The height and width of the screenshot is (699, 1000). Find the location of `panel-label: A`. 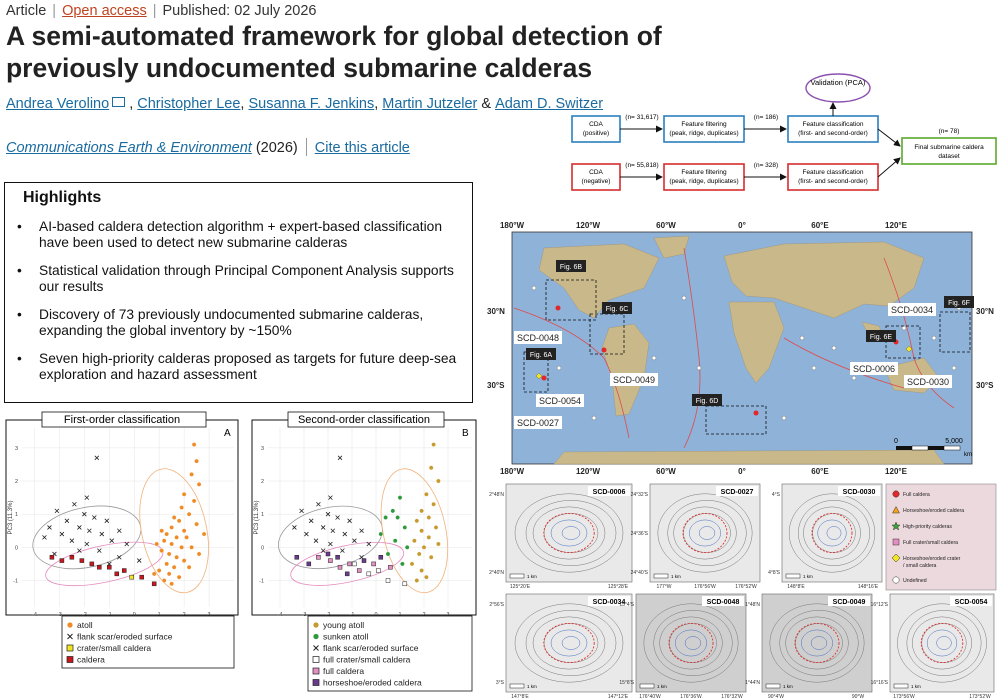

panel-label: A is located at coordinates (227, 433).